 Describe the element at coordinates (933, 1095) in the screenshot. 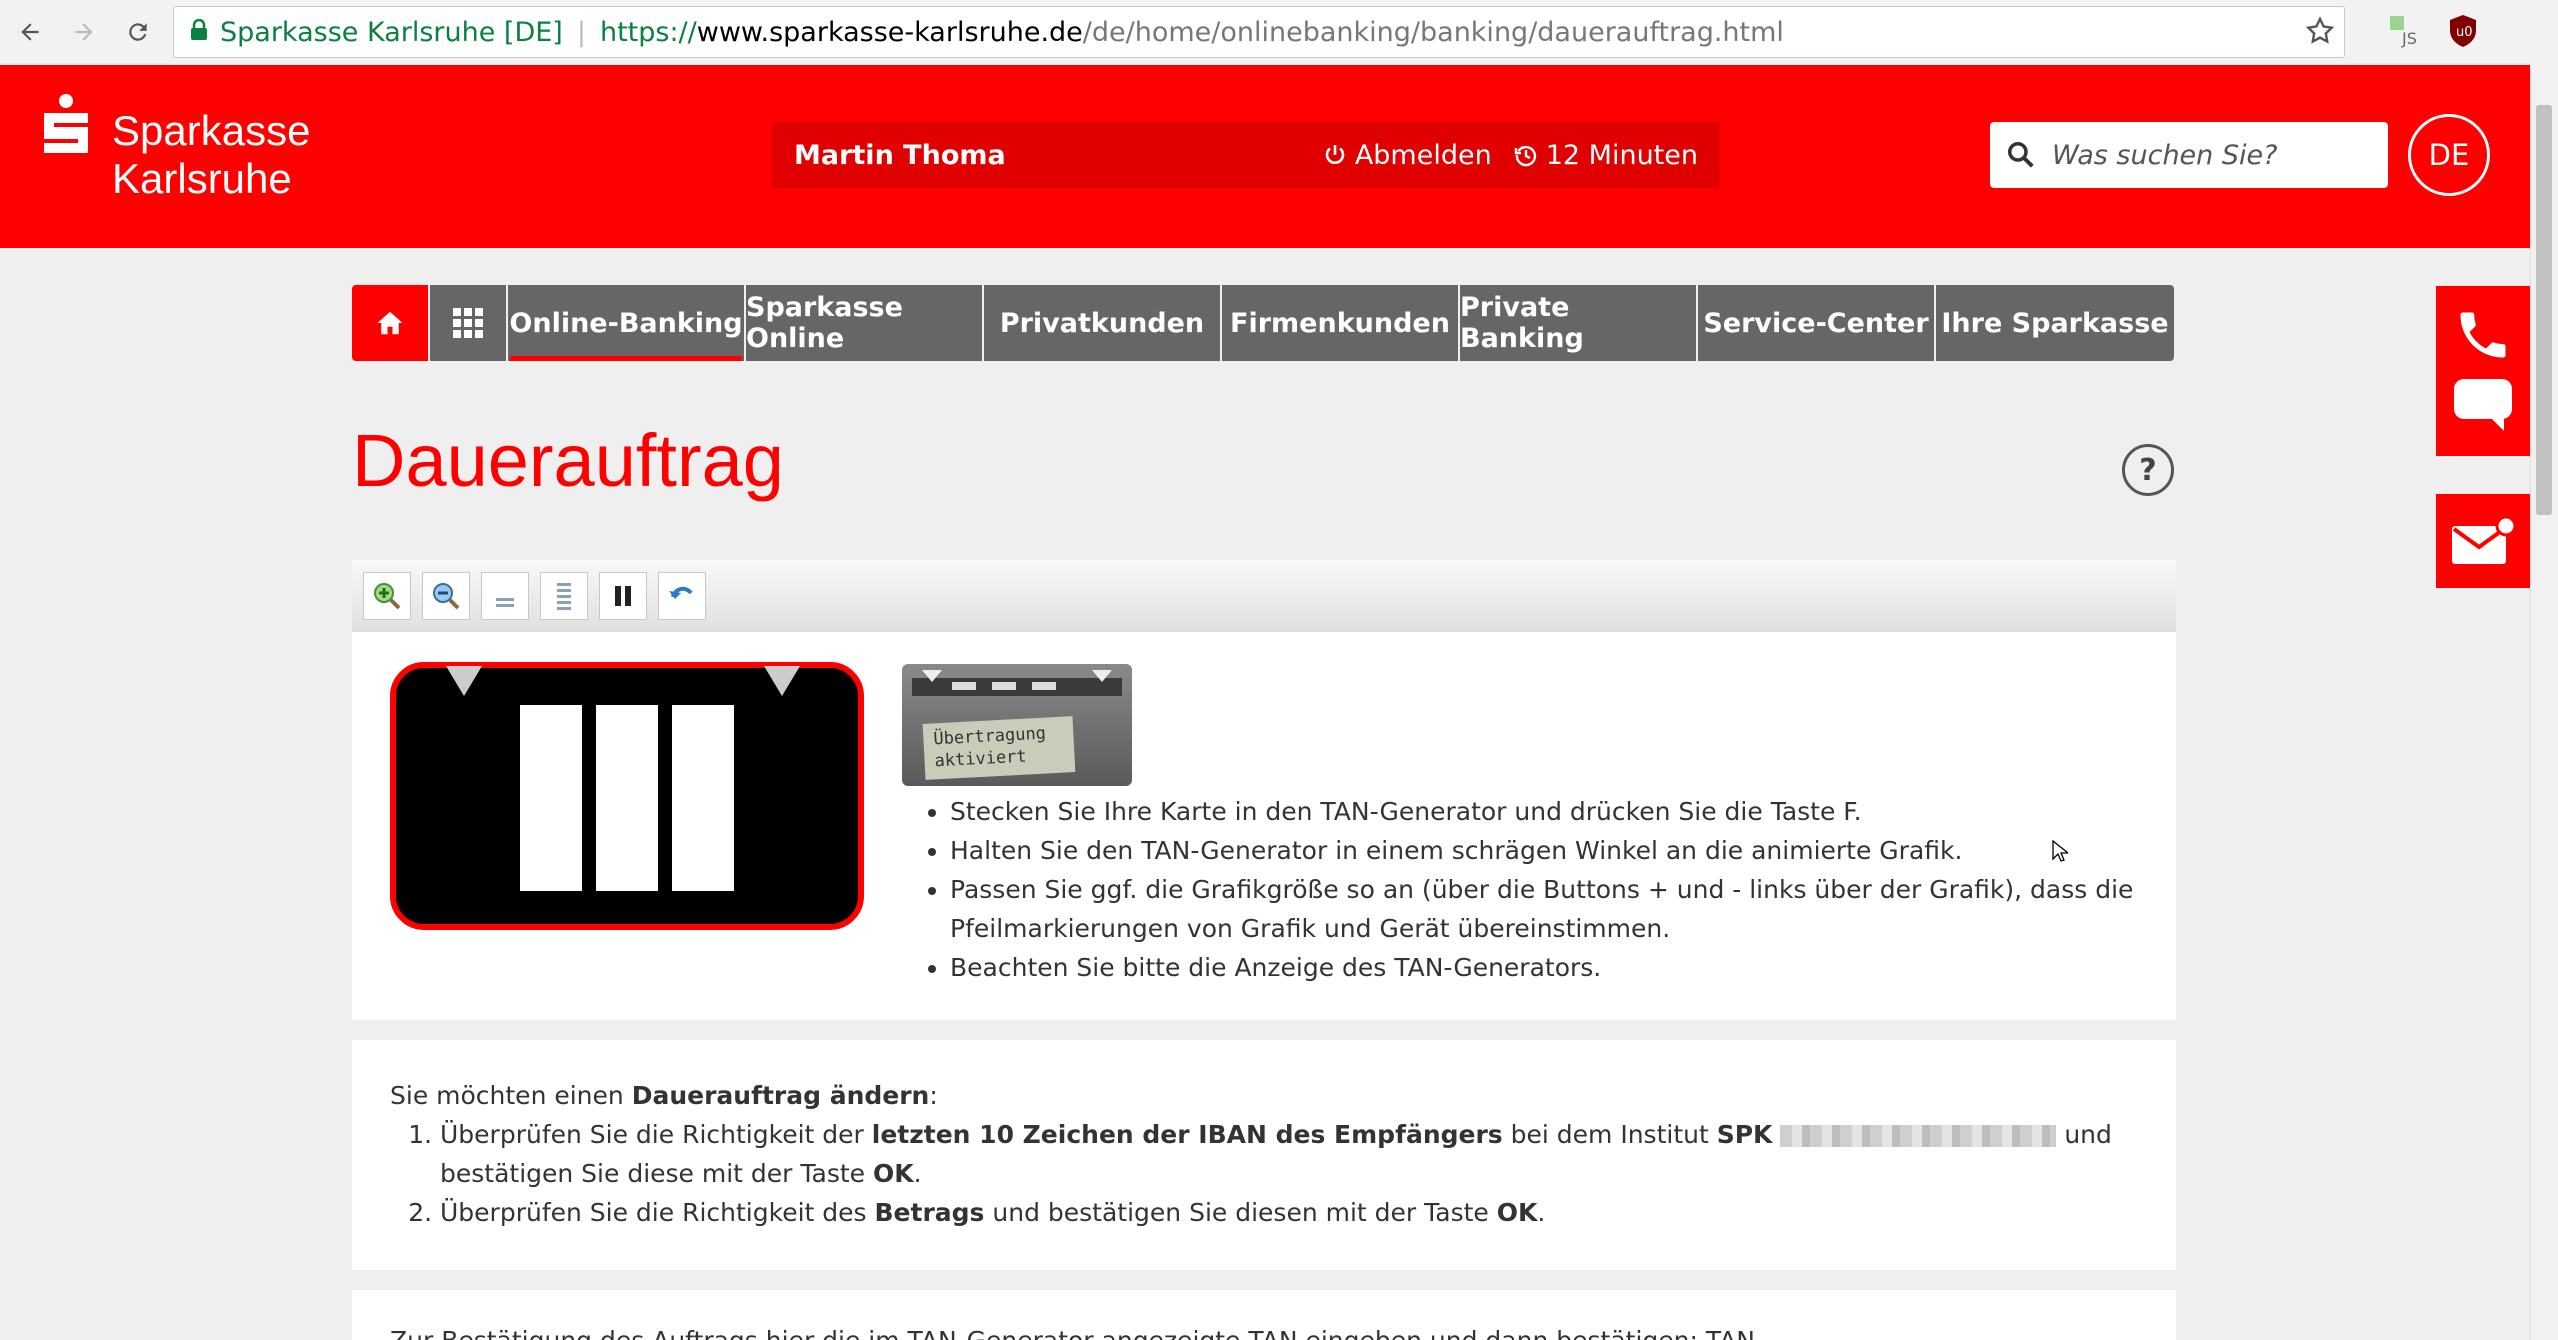

I see `intro-suffix: :` at that location.